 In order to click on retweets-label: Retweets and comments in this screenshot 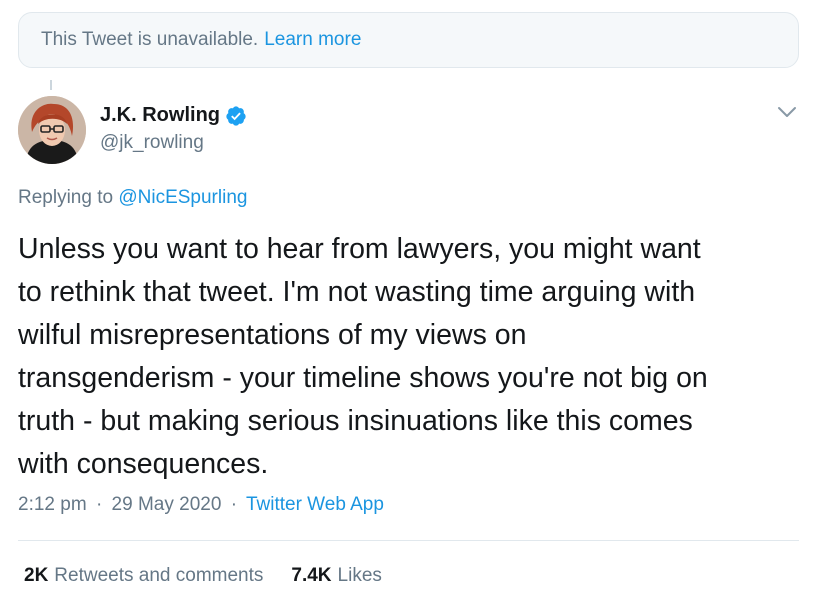, I will do `click(159, 575)`.